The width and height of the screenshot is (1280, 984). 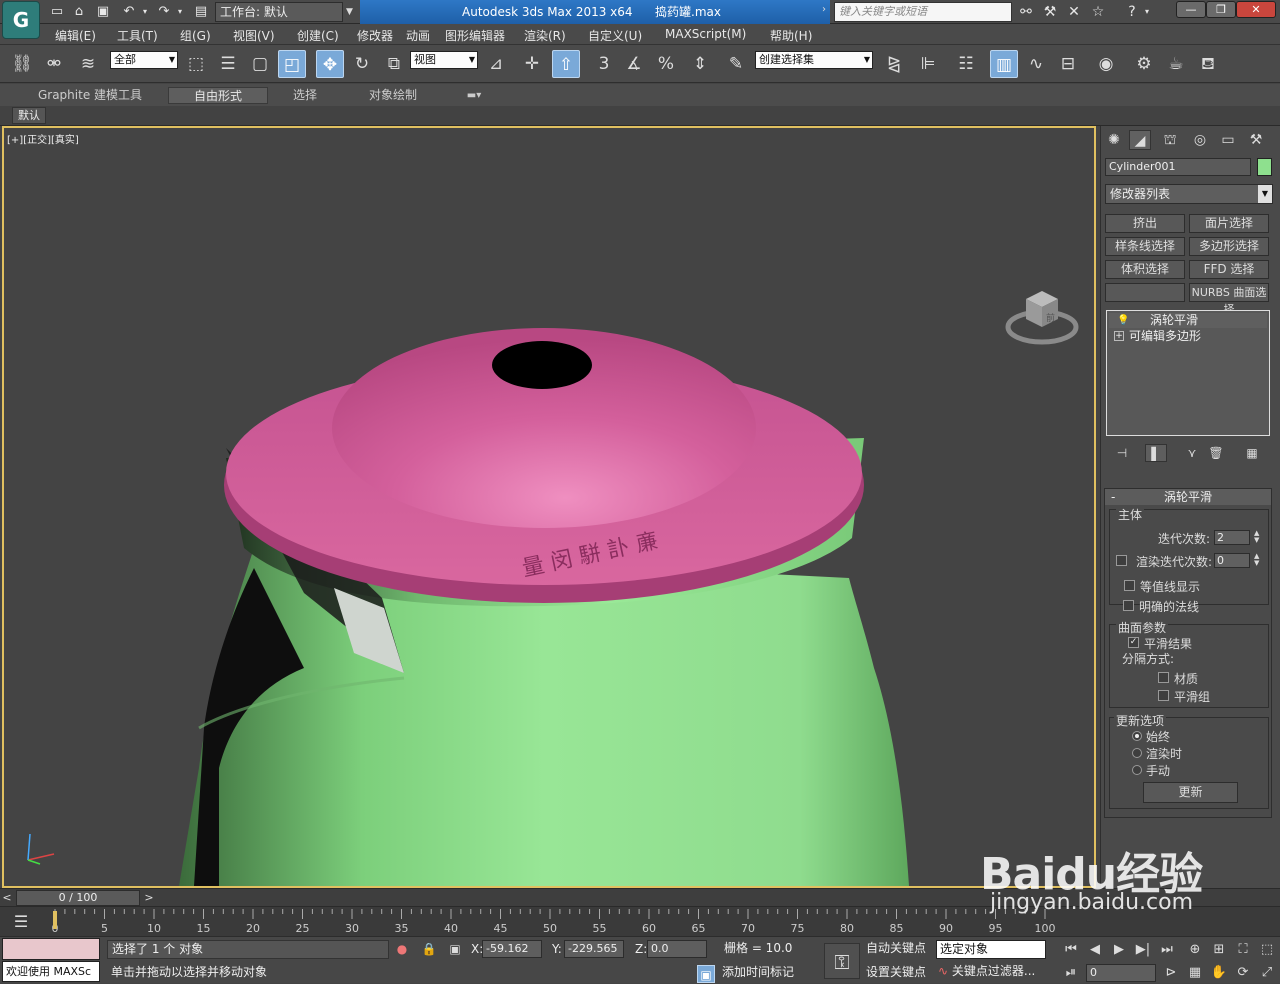 What do you see at coordinates (1195, 950) in the screenshot?
I see `zoom-icon: ⊕` at bounding box center [1195, 950].